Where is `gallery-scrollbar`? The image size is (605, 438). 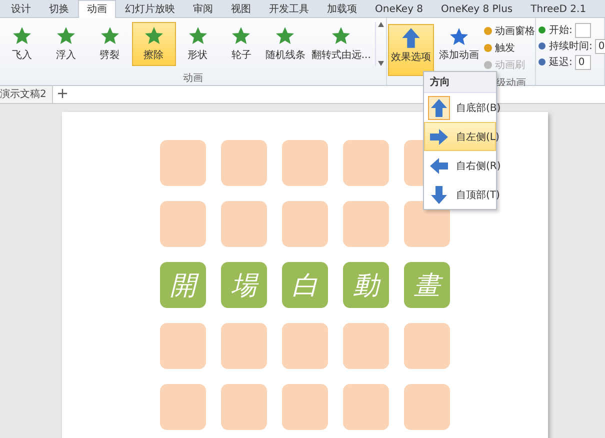
gallery-scrollbar is located at coordinates (380, 44).